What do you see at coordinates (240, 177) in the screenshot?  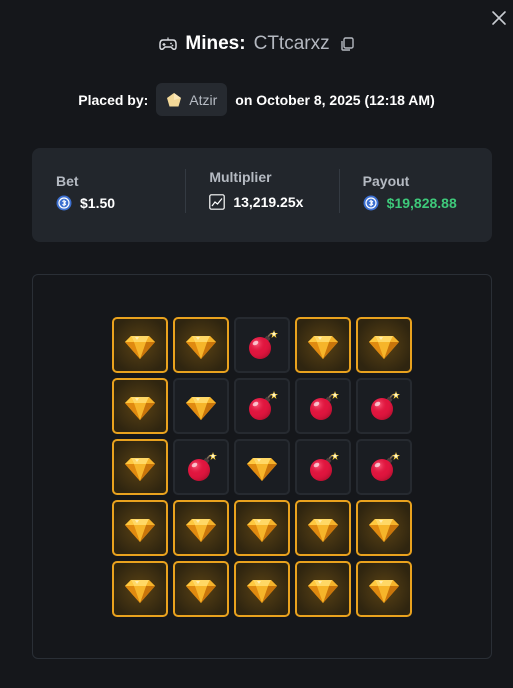 I see `multiplier-label: Multiplier` at bounding box center [240, 177].